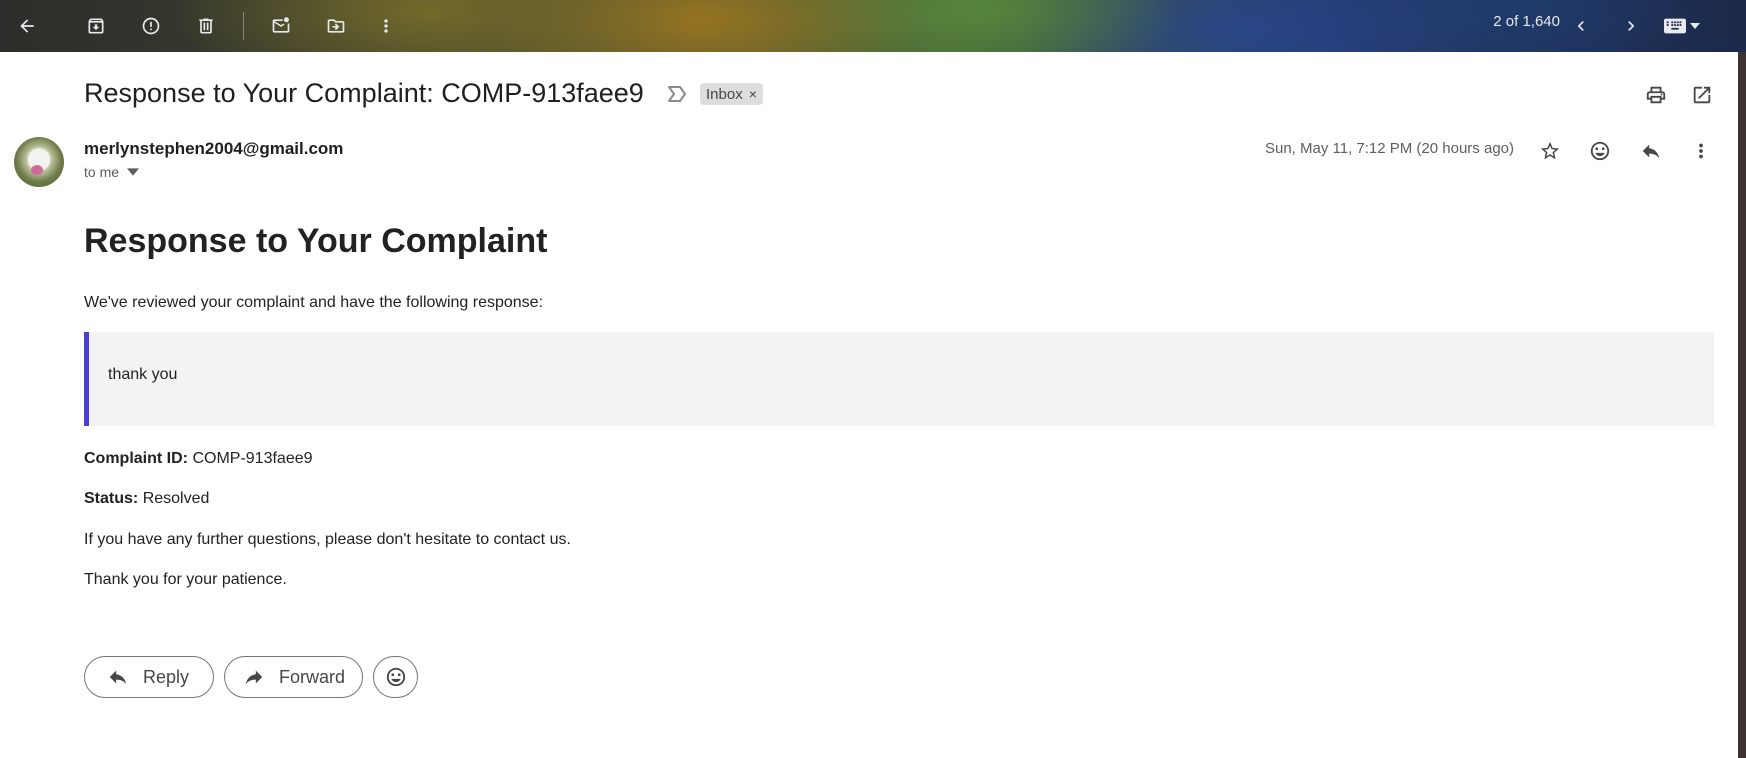 This screenshot has height=758, width=1746. I want to click on remove-label-button: ×, so click(753, 94).